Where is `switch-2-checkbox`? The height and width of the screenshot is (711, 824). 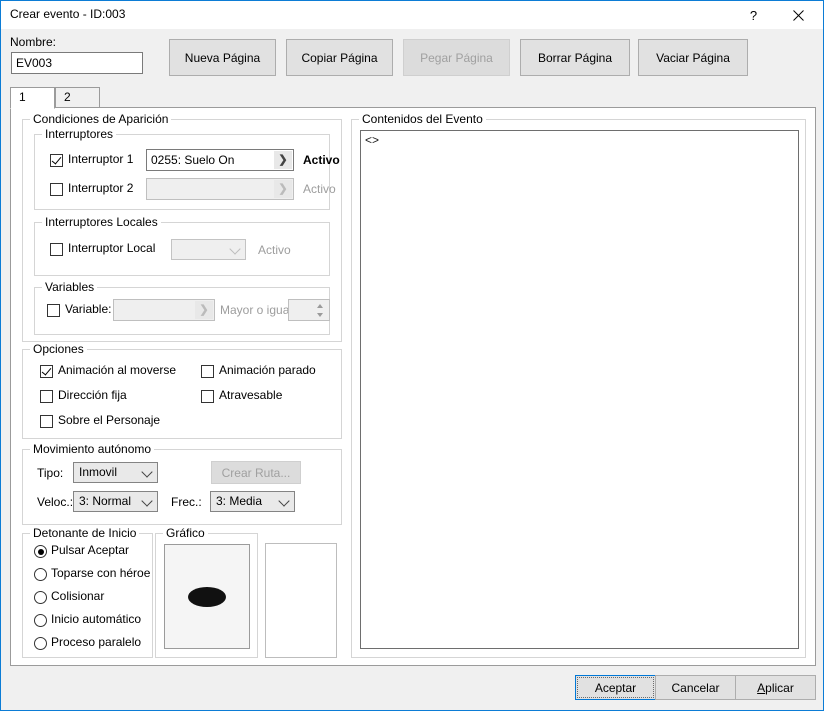
switch-2-checkbox is located at coordinates (56, 189).